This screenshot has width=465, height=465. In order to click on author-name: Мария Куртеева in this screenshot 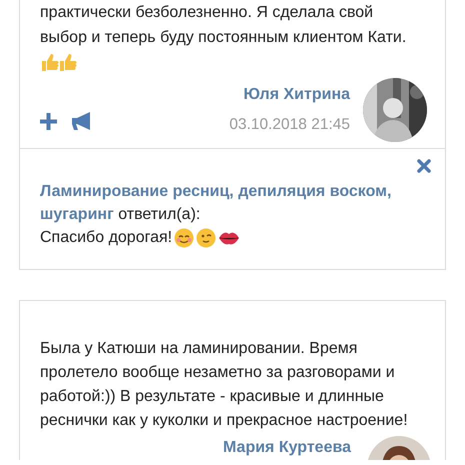, I will do `click(287, 448)`.